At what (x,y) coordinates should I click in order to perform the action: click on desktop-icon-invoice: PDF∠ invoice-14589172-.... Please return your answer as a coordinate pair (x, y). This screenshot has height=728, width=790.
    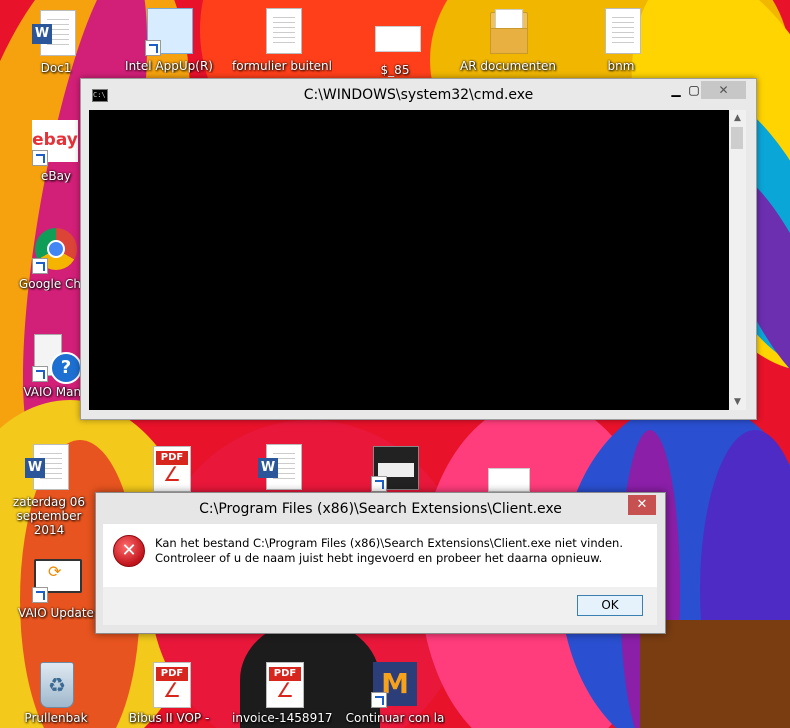
    Looking at the image, I should click on (282, 692).